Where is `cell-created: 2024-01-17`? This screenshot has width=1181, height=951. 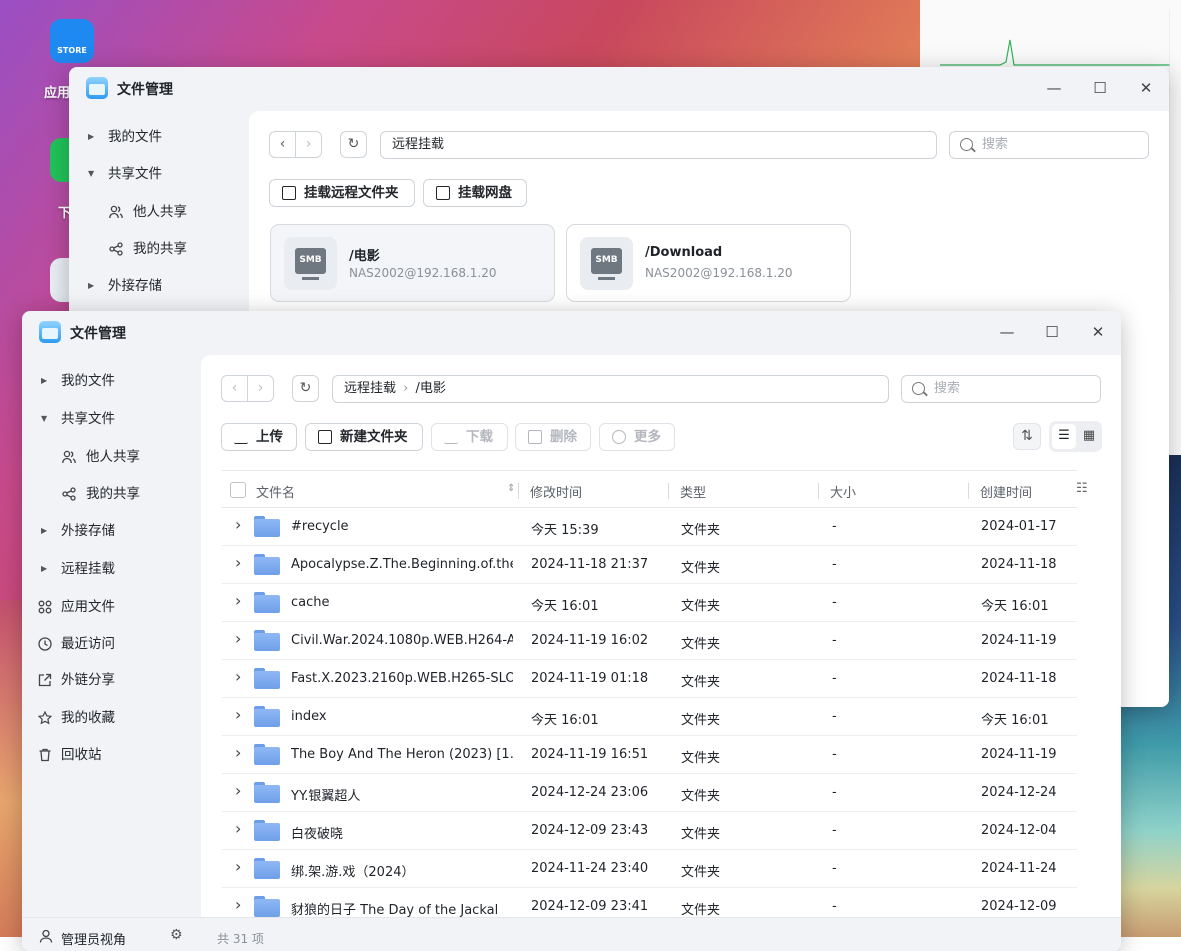 cell-created: 2024-01-17 is located at coordinates (1019, 526).